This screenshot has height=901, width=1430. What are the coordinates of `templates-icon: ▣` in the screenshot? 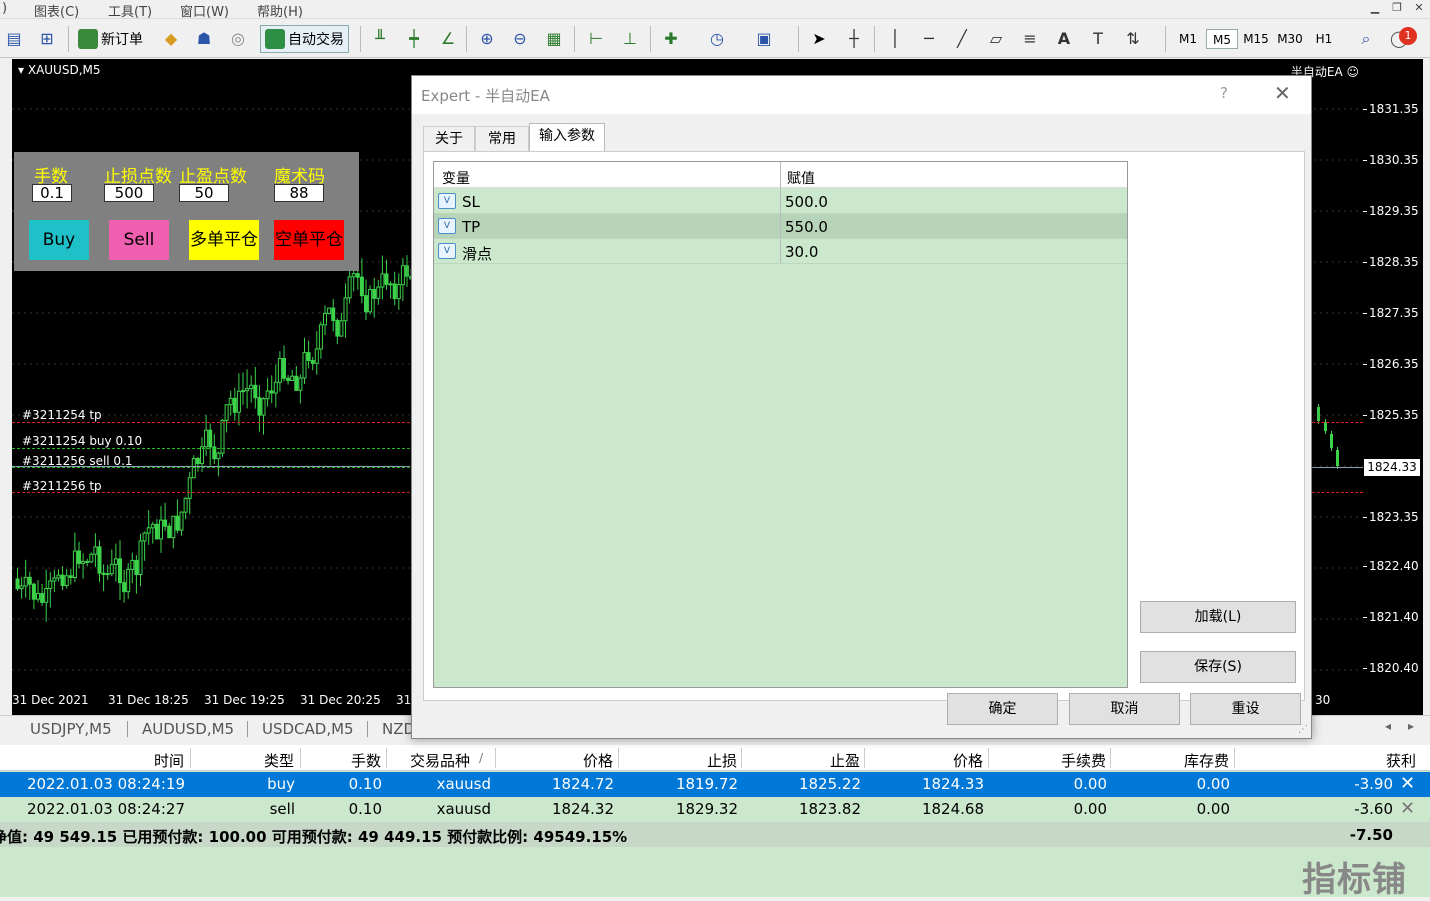 It's located at (764, 39).